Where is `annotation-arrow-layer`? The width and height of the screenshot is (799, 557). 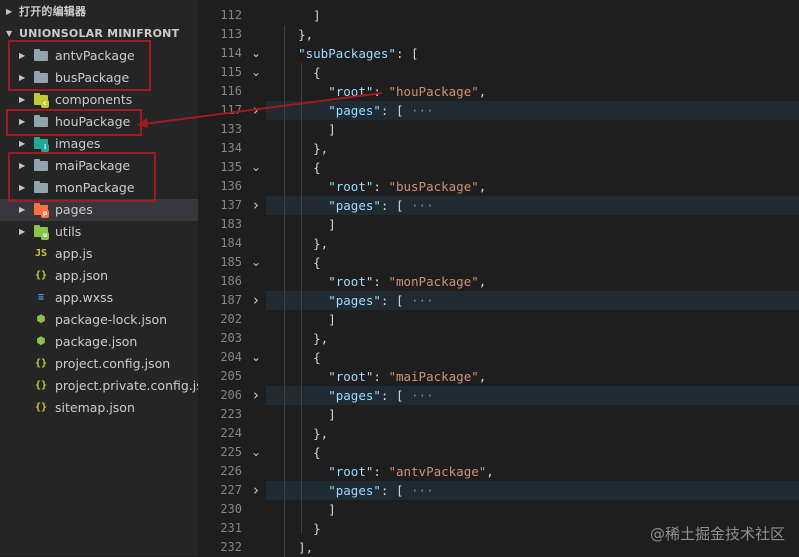 annotation-arrow-layer is located at coordinates (260, 110).